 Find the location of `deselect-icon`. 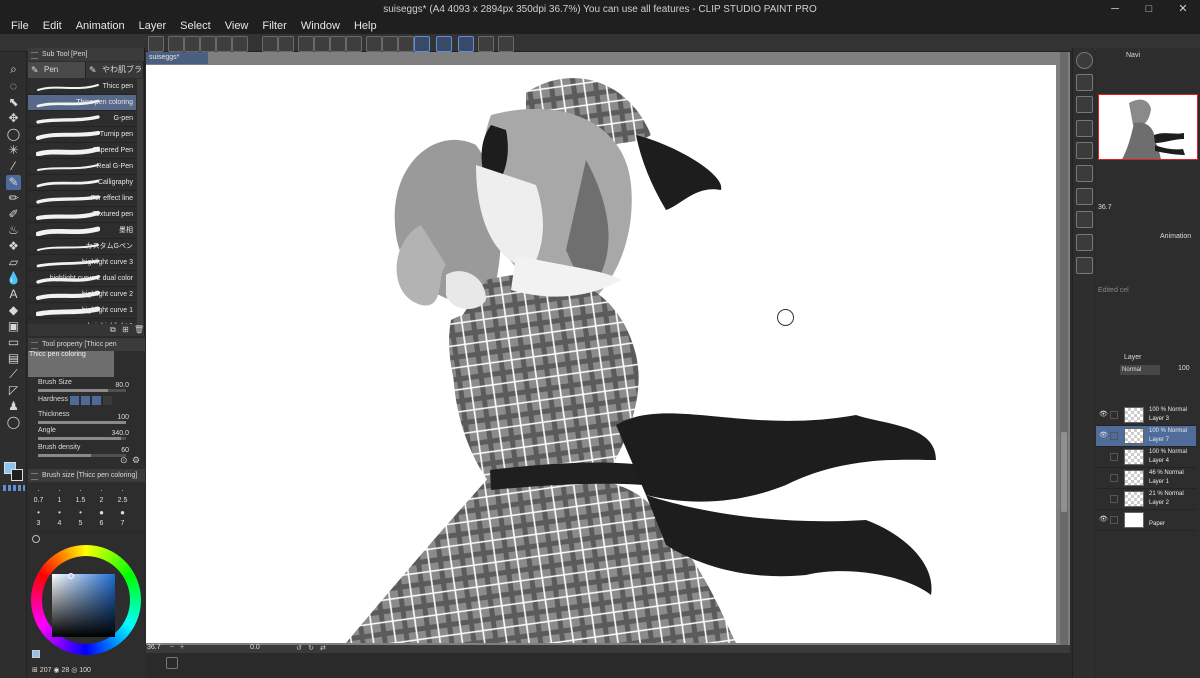

deselect-icon is located at coordinates (374, 44).